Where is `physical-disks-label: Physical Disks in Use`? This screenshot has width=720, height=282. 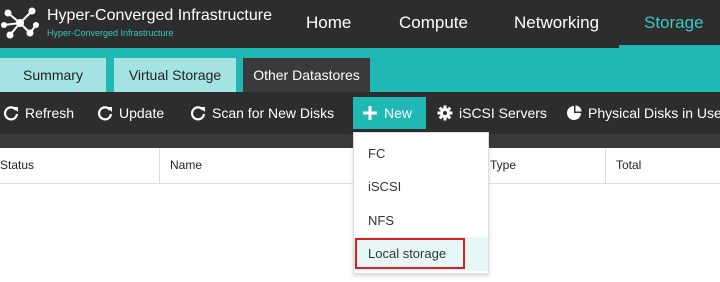 physical-disks-label: Physical Disks in Use is located at coordinates (654, 113).